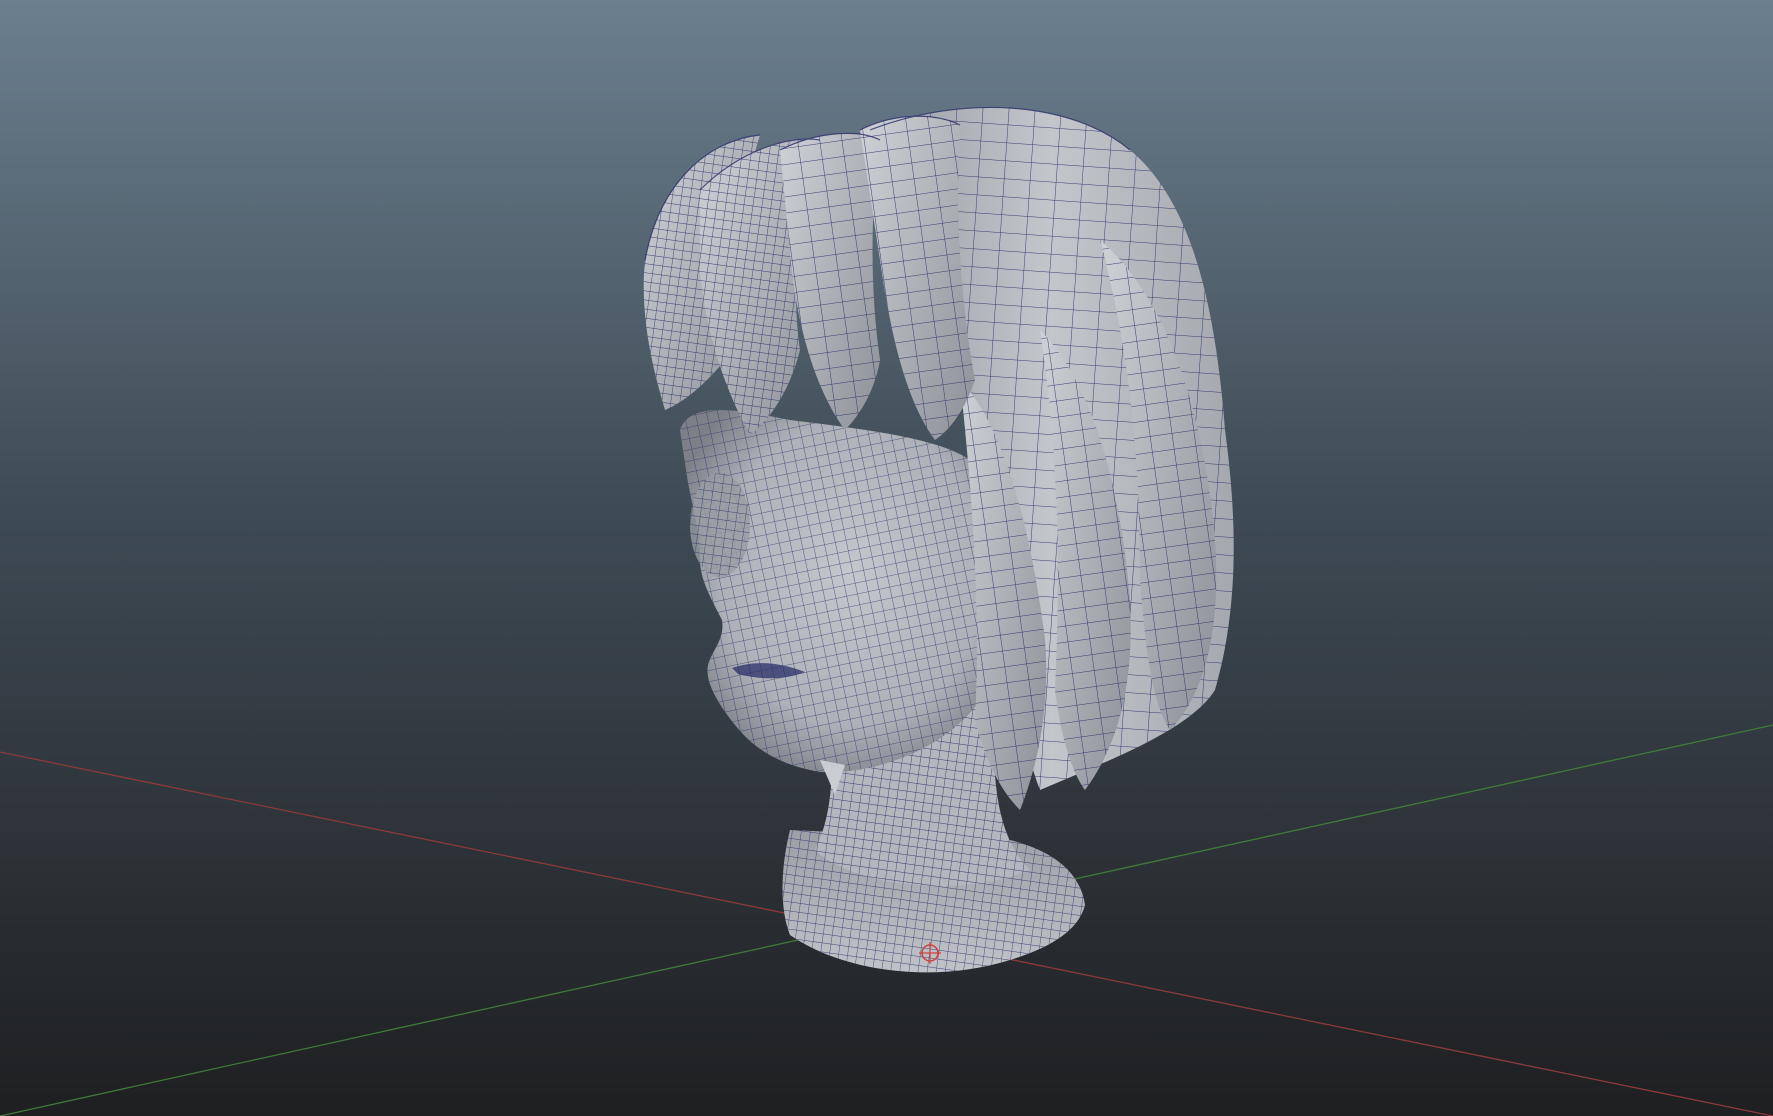 Image resolution: width=1773 pixels, height=1116 pixels. Describe the element at coordinates (720, 525) in the screenshot. I see `eye-socket-wire` at that location.